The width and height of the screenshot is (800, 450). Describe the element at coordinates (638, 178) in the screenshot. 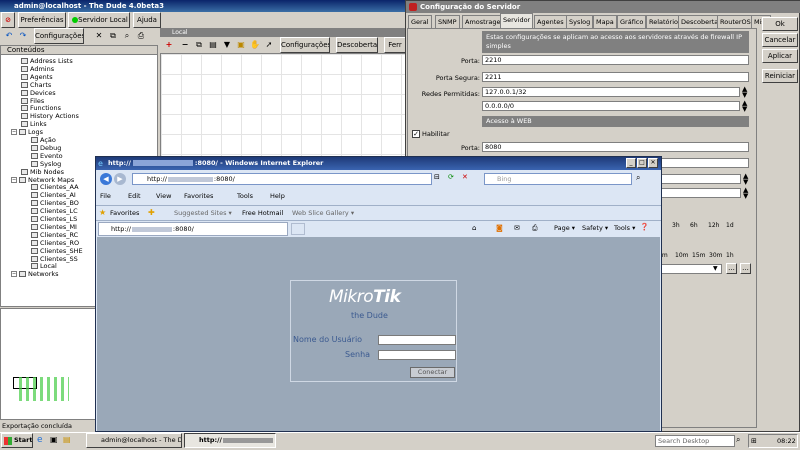

I see `search-icon: ⌕` at that location.